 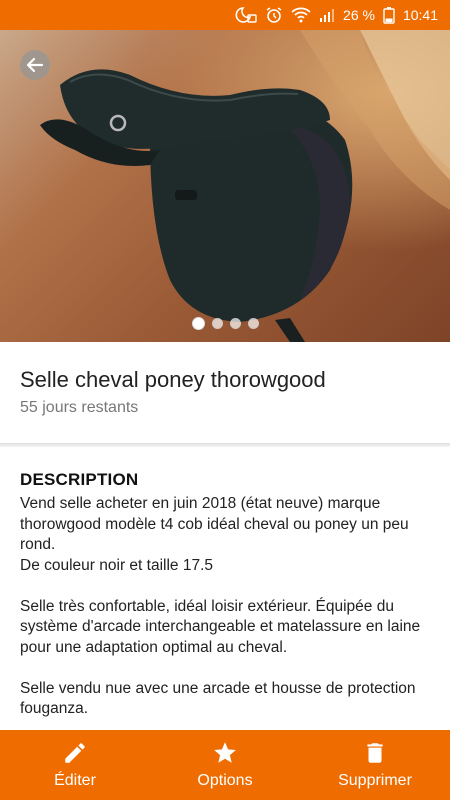 I want to click on section-divider, so click(x=225, y=445).